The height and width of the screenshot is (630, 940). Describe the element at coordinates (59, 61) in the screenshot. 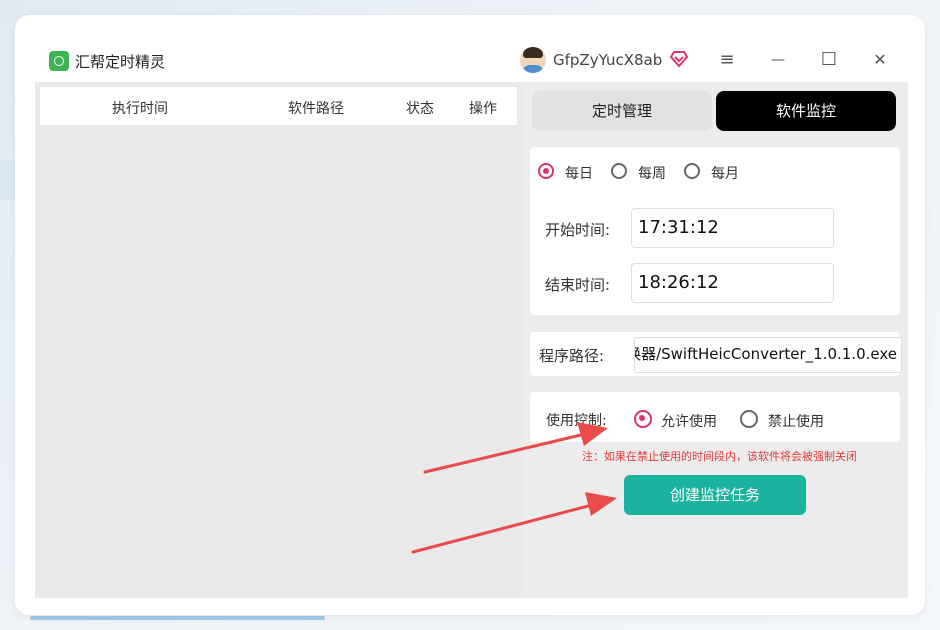

I see `app-logo-icon` at that location.